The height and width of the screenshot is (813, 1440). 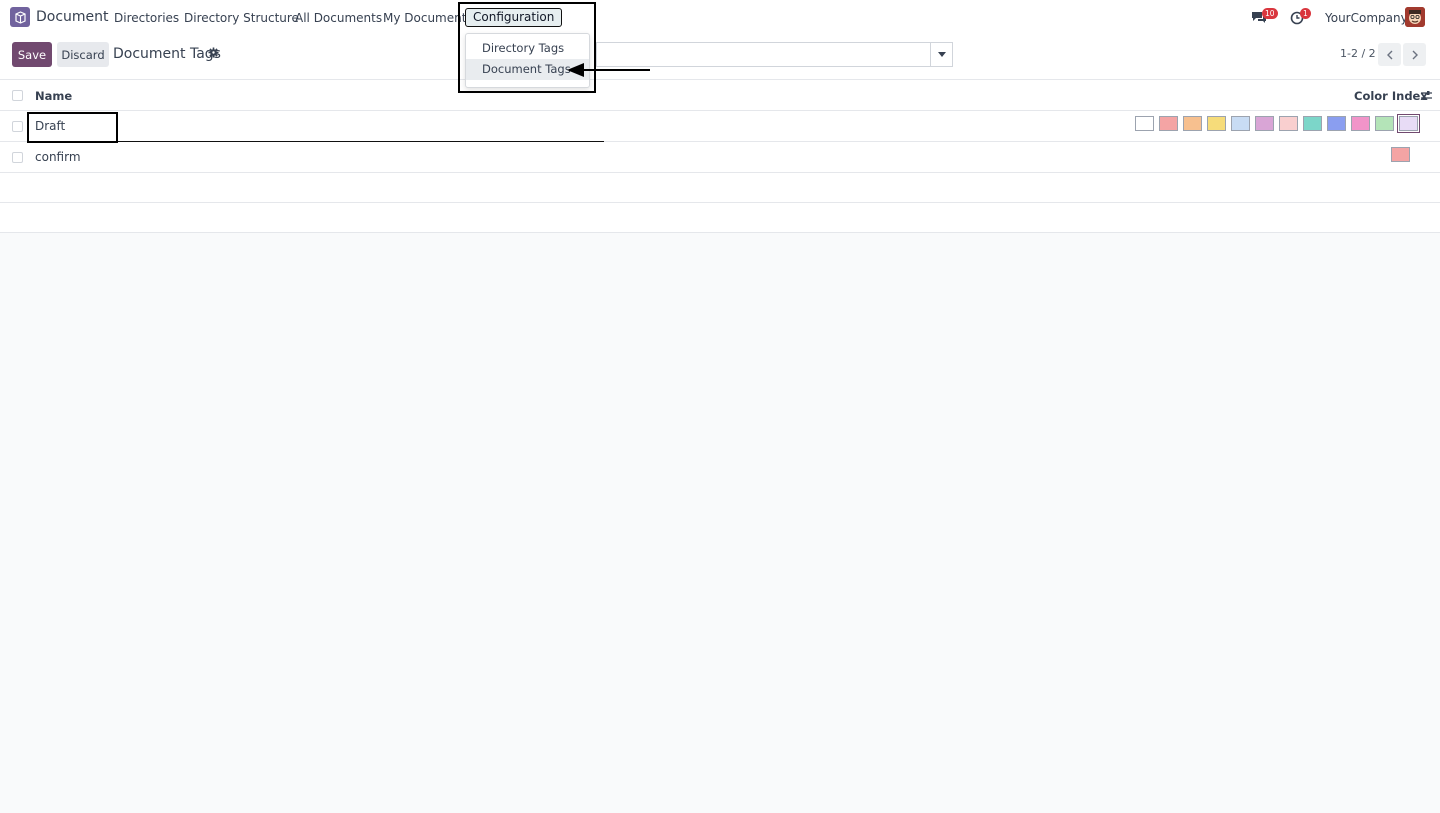 What do you see at coordinates (53, 96) in the screenshot?
I see `column-header-name: Name` at bounding box center [53, 96].